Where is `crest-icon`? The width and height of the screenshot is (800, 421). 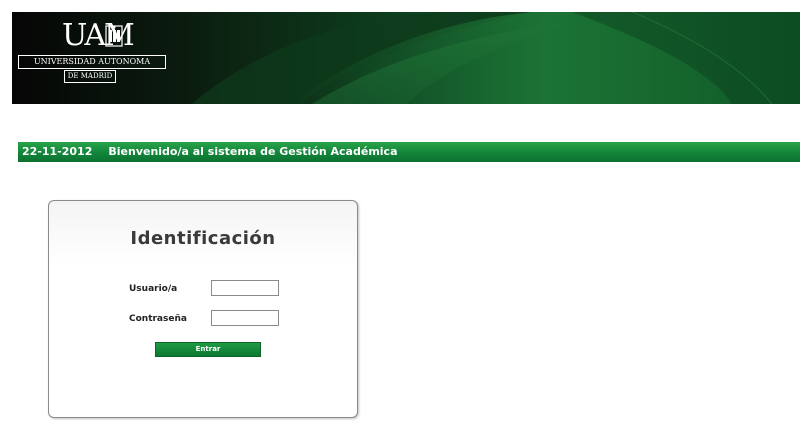
crest-icon is located at coordinates (114, 36).